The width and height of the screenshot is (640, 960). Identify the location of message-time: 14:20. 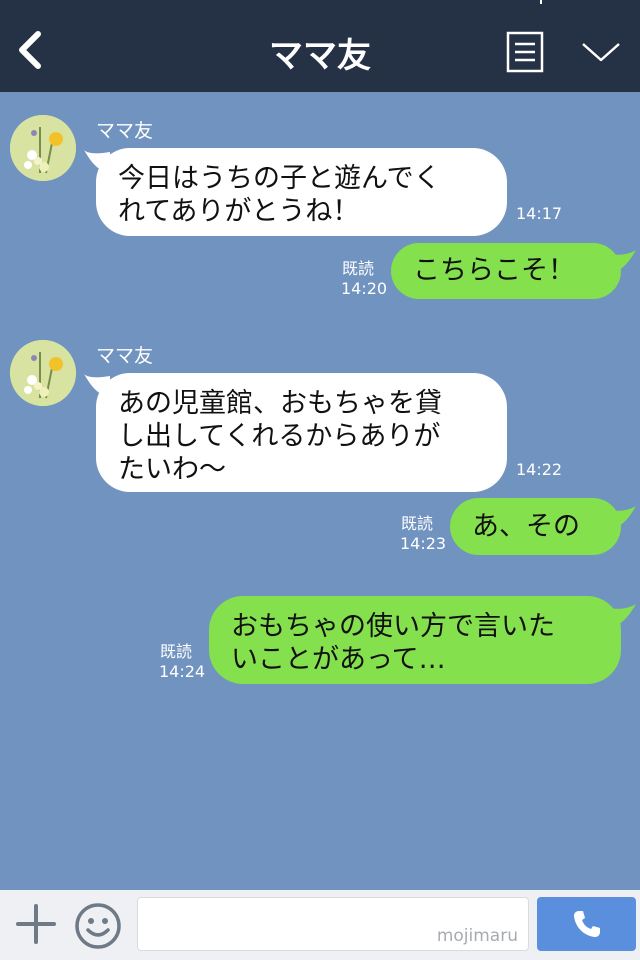
(364, 288).